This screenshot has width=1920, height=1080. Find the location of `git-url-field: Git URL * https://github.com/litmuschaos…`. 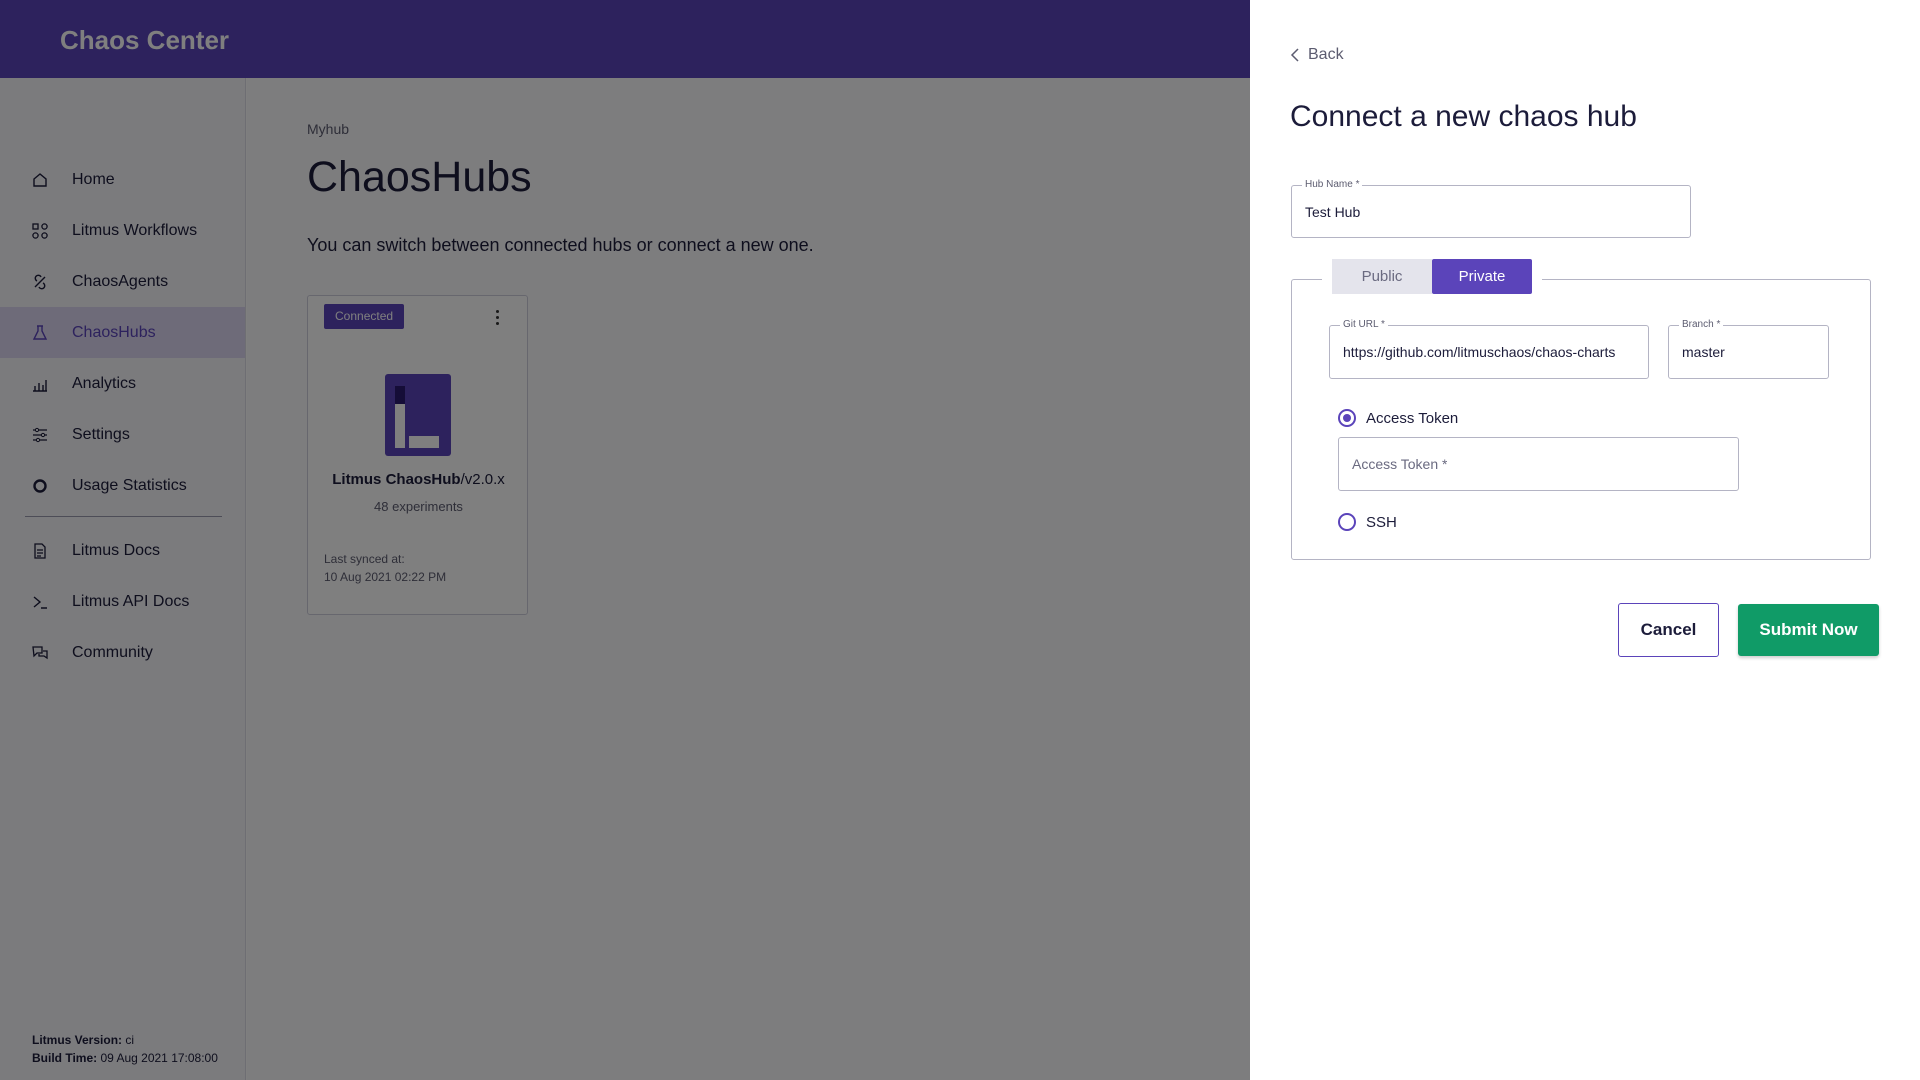

git-url-field: Git URL * https://github.com/litmuschaos… is located at coordinates (1489, 349).